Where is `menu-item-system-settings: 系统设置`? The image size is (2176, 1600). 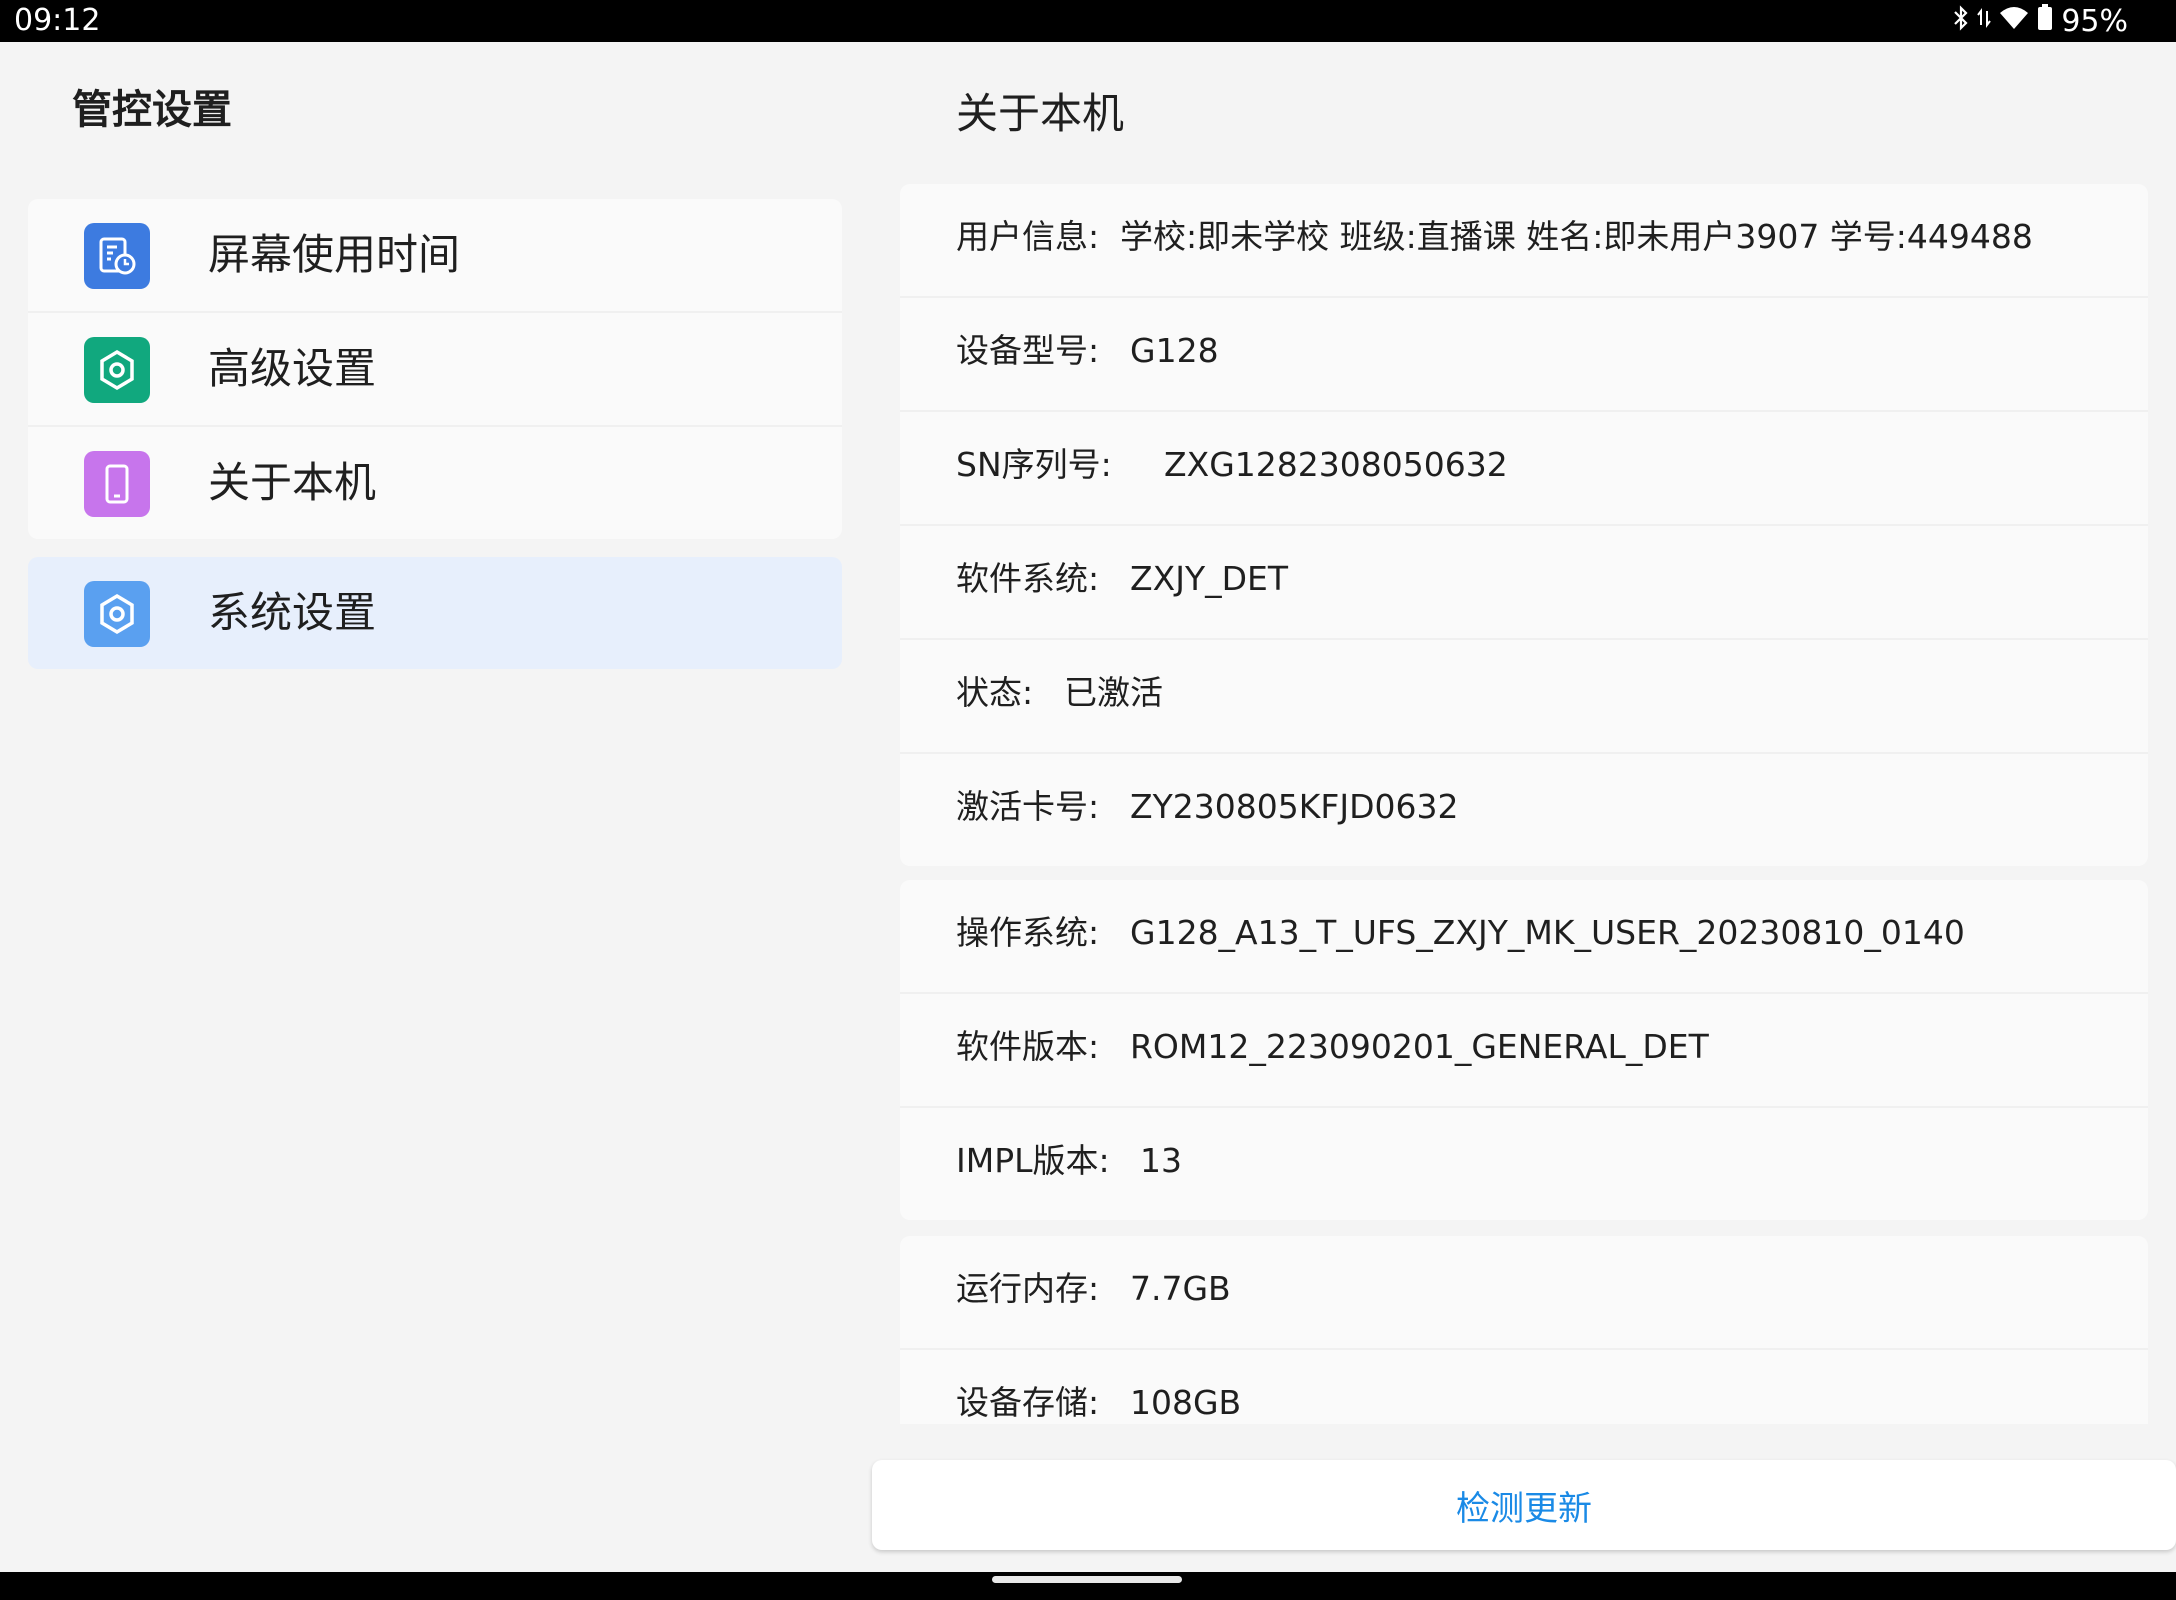
menu-item-system-settings: 系统设置 is located at coordinates (435, 613).